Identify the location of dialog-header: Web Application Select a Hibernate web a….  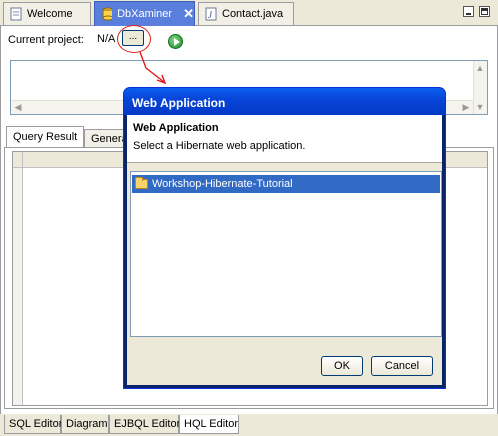
(284, 139).